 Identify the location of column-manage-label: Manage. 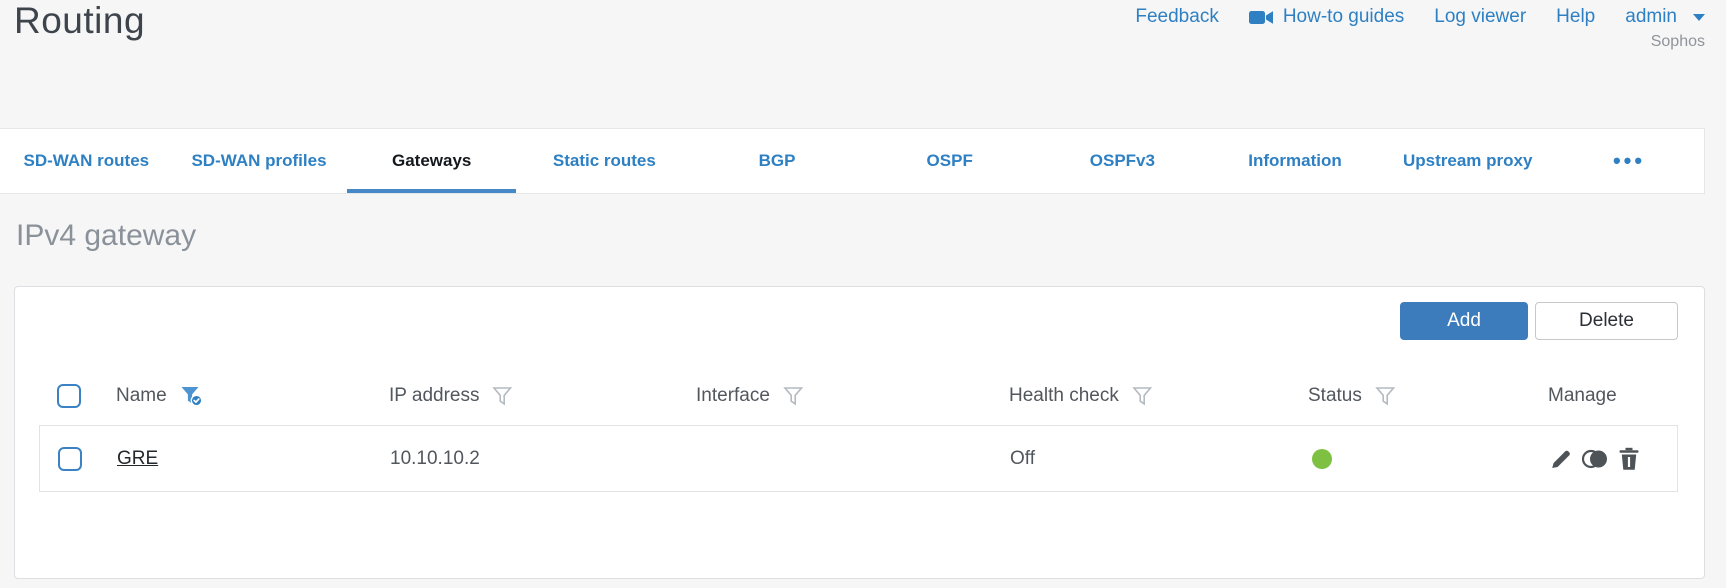
(1582, 395).